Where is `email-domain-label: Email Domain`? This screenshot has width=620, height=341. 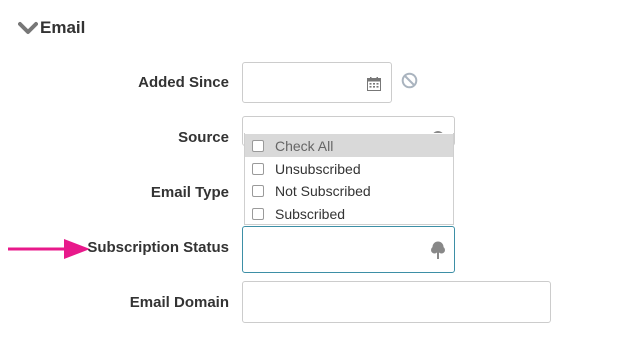
email-domain-label: Email Domain is located at coordinates (179, 302).